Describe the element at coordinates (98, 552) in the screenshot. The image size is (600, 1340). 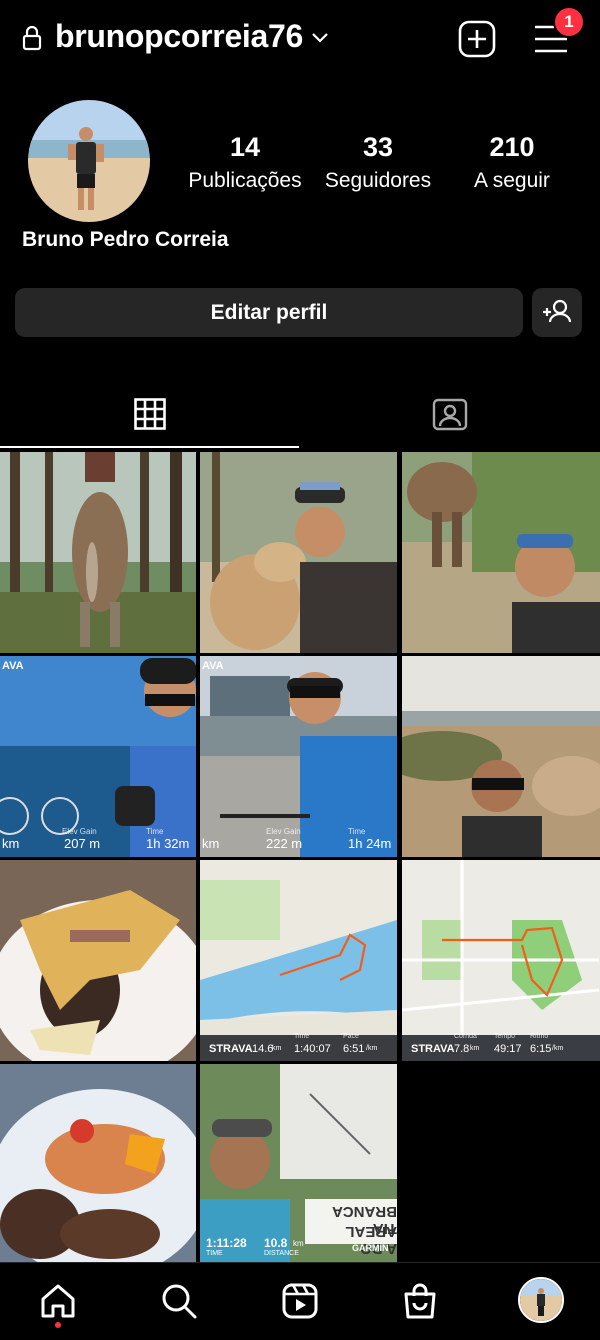
I see `post-dinosaur-forest` at that location.